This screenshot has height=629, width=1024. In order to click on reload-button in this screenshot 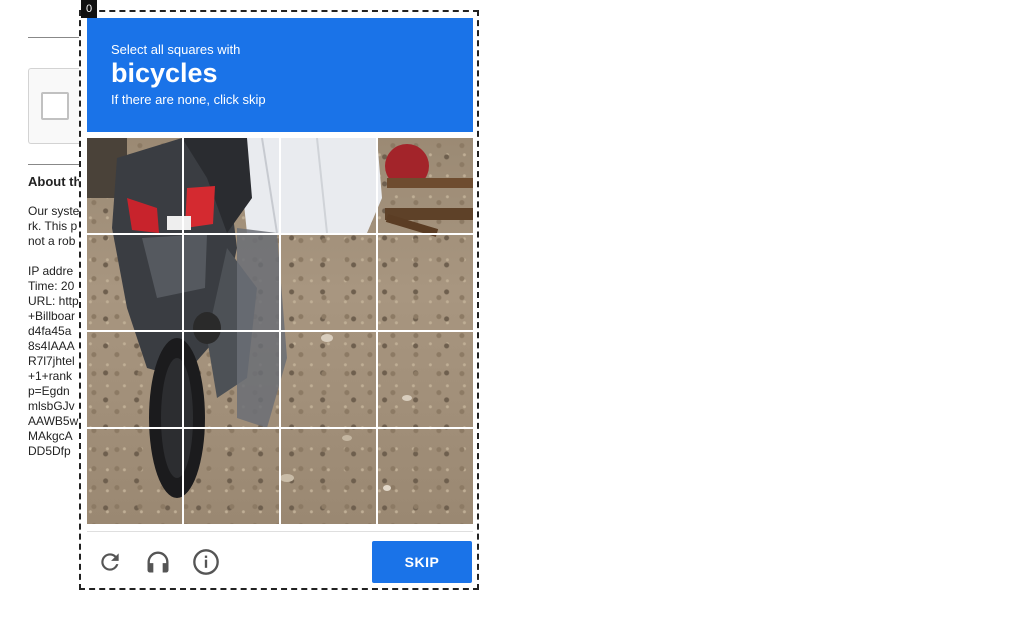, I will do `click(110, 562)`.